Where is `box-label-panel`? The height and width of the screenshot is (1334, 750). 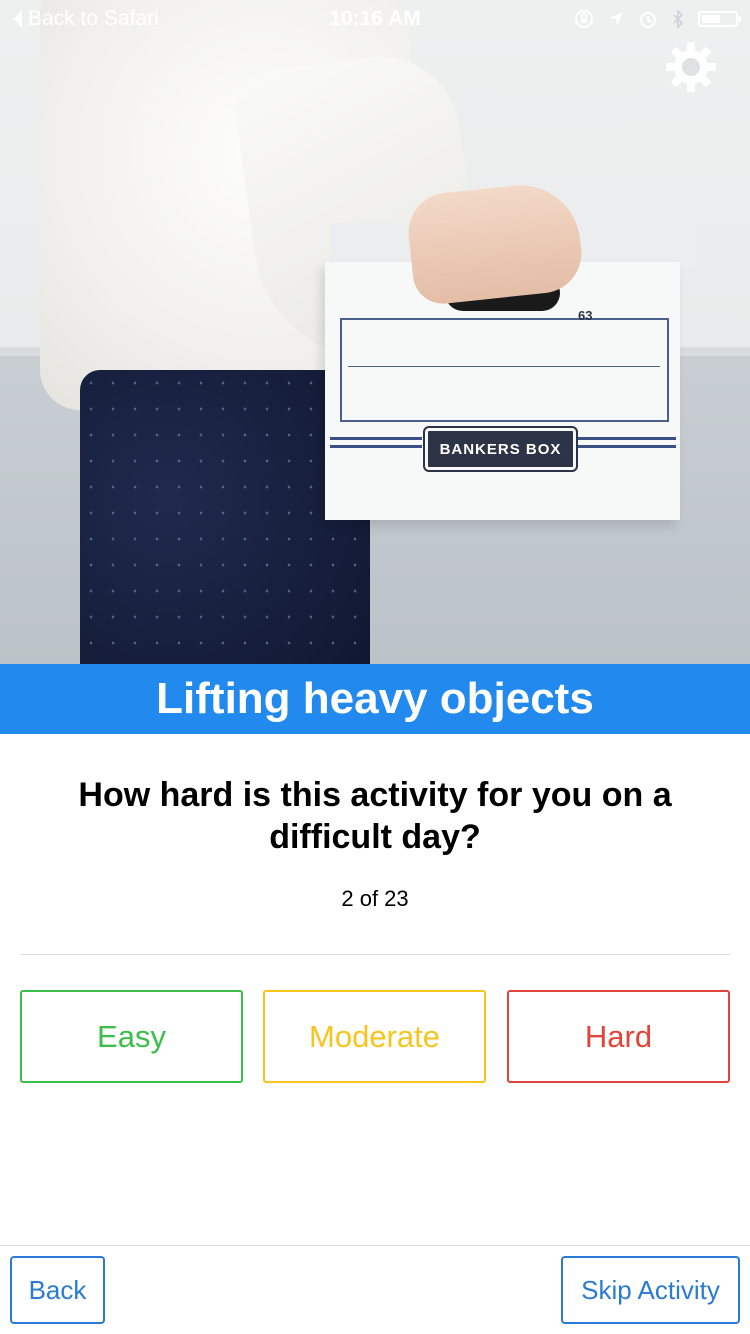 box-label-panel is located at coordinates (504, 370).